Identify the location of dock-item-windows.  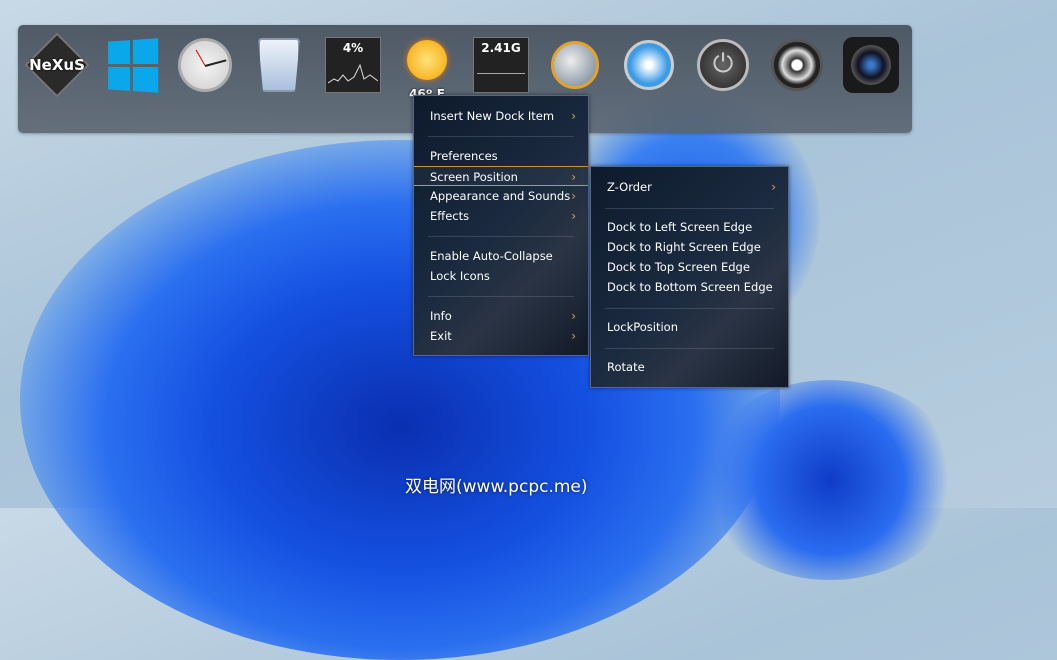
(131, 65).